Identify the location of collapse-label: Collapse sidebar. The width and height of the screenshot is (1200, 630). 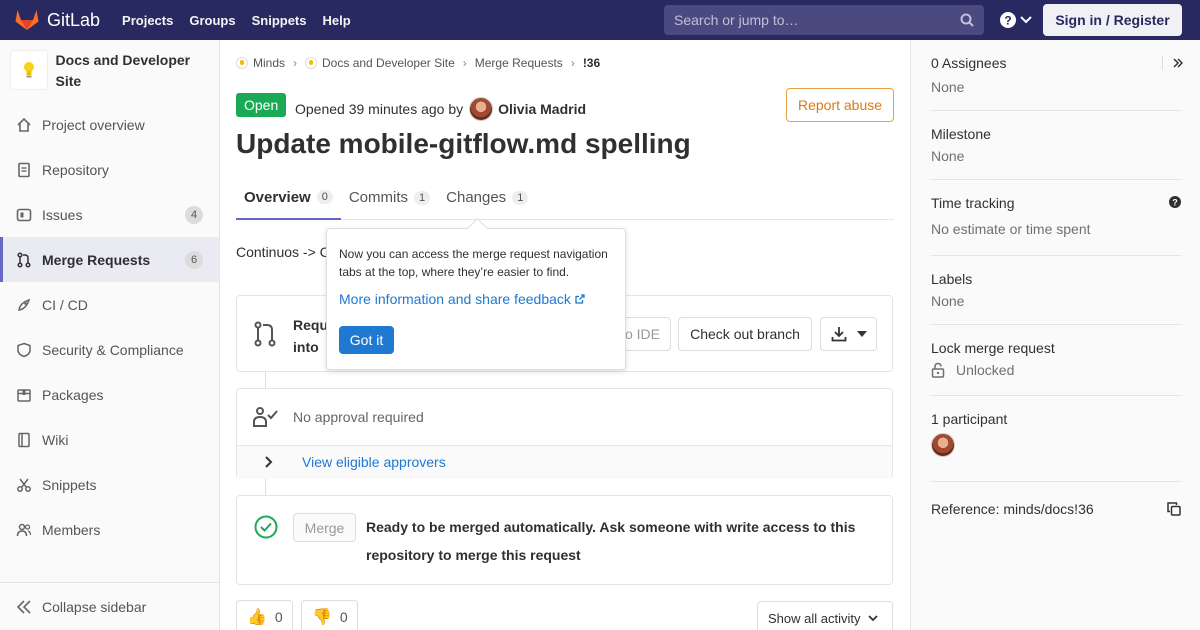
(94, 606).